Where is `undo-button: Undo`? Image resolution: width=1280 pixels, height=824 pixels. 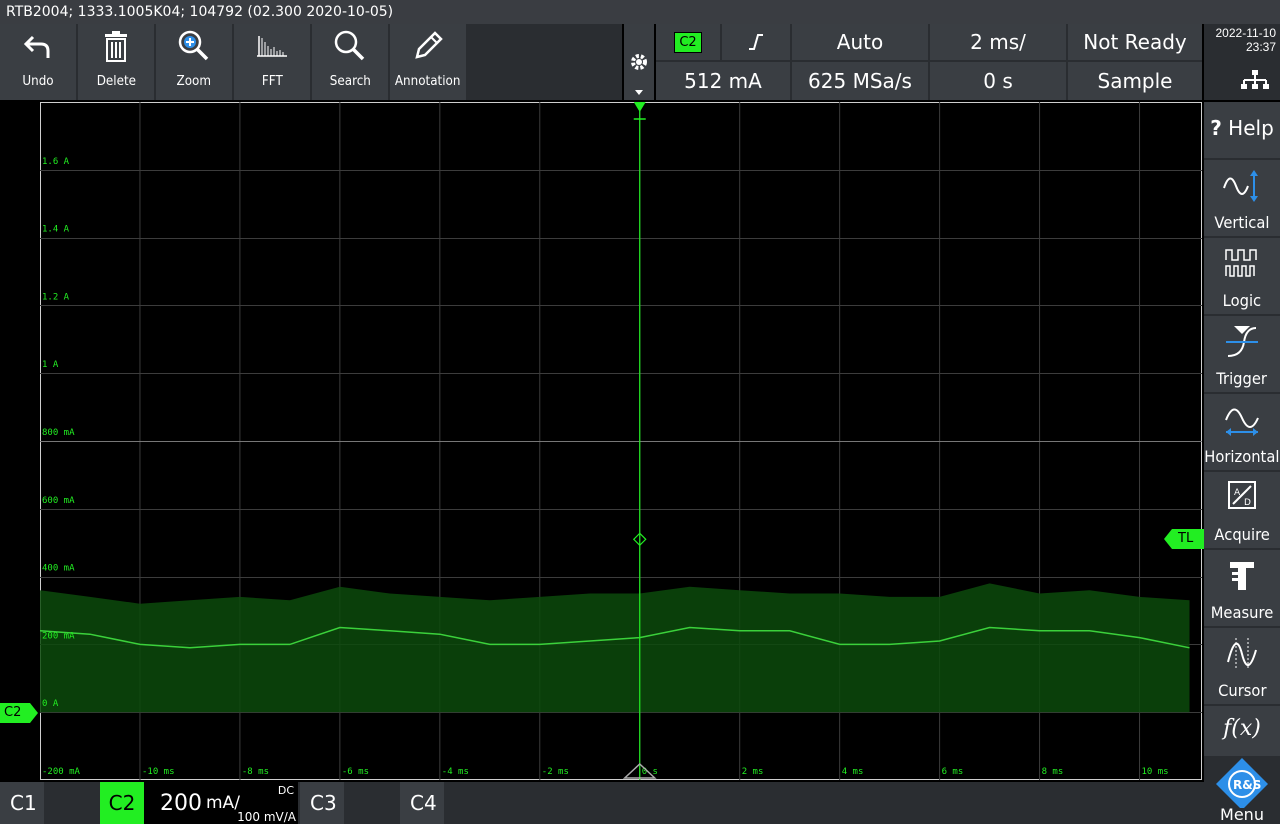 undo-button: Undo is located at coordinates (38, 62).